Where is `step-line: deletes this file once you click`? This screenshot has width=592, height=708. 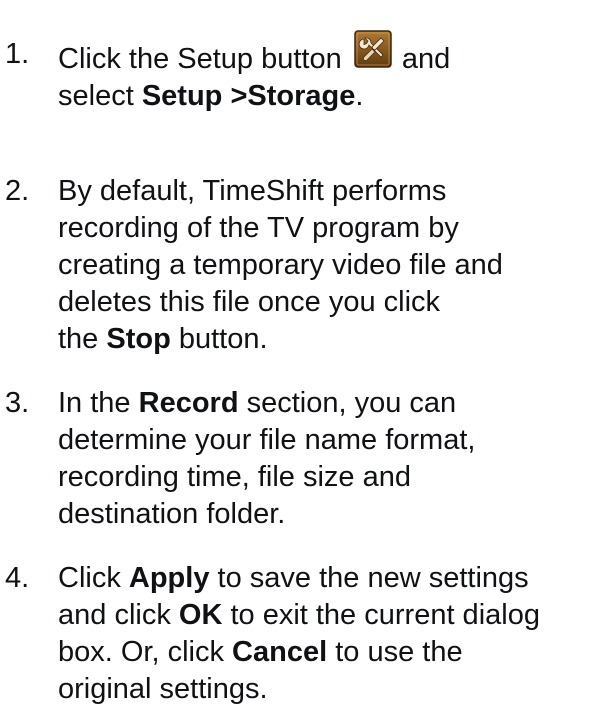
step-line: deletes this file once you click is located at coordinates (249, 302).